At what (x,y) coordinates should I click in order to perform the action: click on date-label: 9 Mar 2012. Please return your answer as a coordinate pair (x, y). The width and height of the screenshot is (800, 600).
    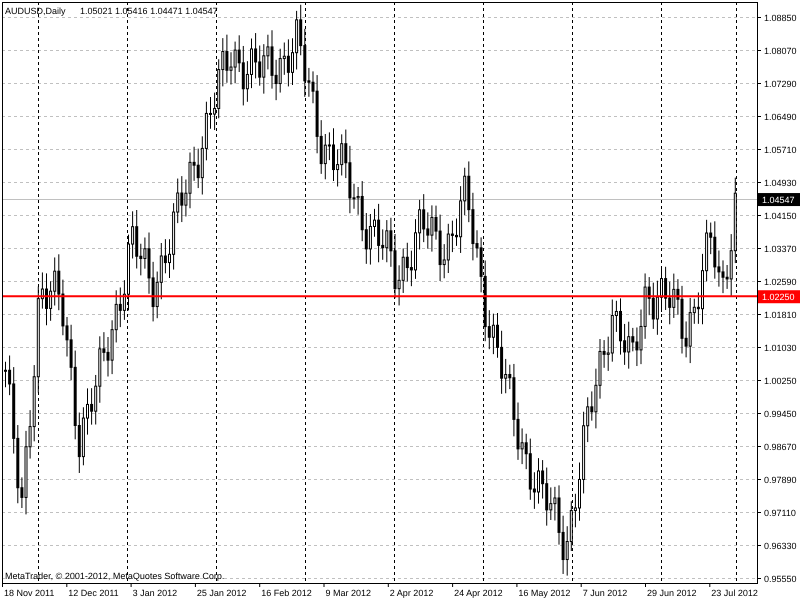
    Looking at the image, I should click on (349, 593).